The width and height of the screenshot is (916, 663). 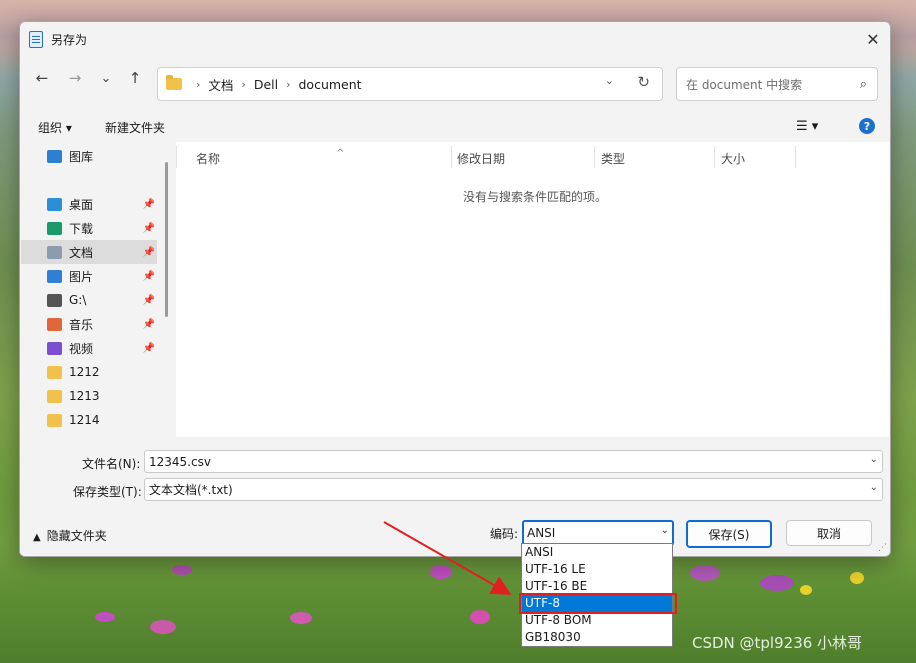 I want to click on navigation-pane: 图库 桌面 📌 下载 📌 文档 📌 图片 📌 G:\ 📌 音乐 📌 视频 📌 1212 1213 1214, so click(x=93, y=289).